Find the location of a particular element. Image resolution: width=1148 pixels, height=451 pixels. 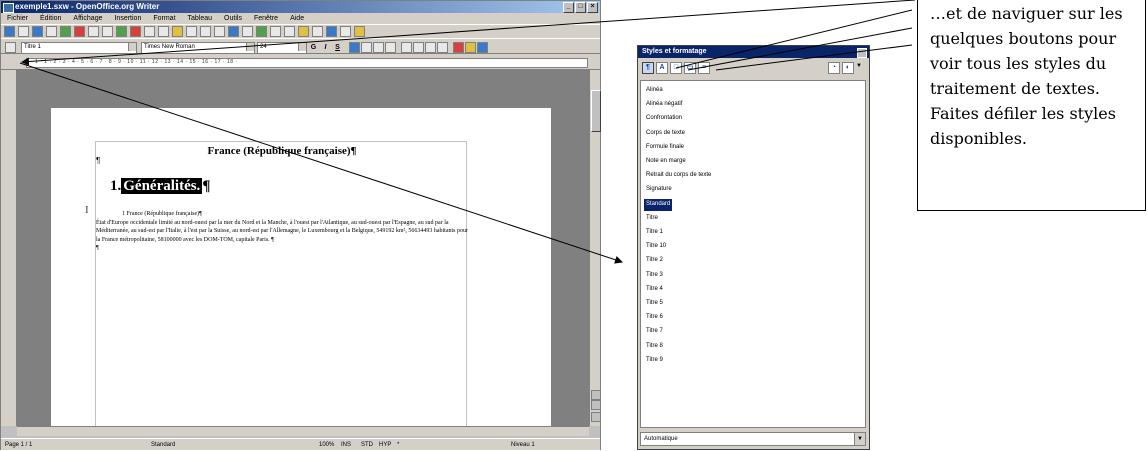

style-filter-combo: Automatique ▼ is located at coordinates (753, 439).